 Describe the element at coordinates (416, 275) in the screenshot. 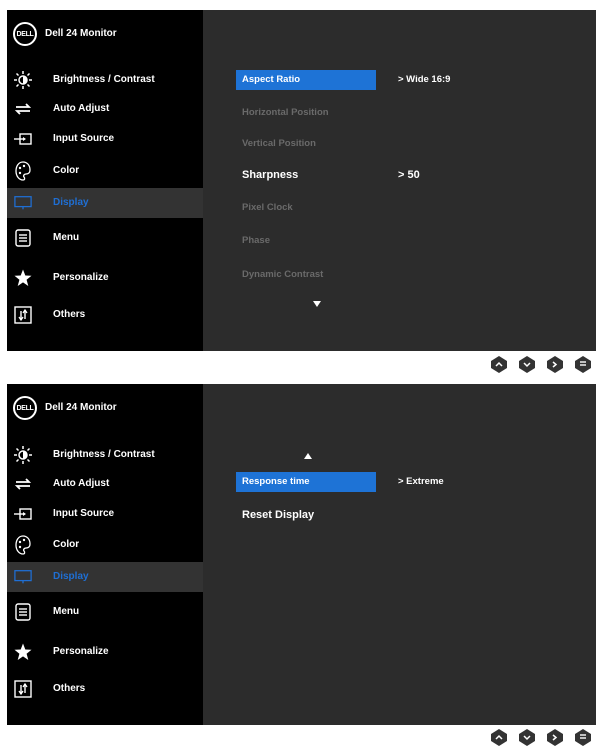

I see `menu-row-dynamic-contrast: Dynamic Contrast` at that location.